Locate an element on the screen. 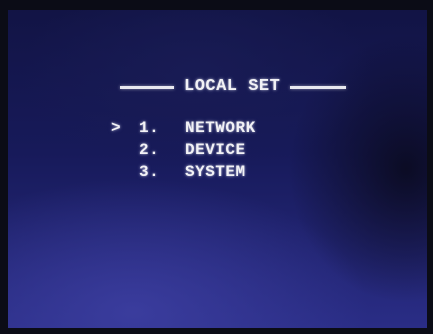 This screenshot has height=334, width=433. selection-cursor-icon: > is located at coordinates (116, 128).